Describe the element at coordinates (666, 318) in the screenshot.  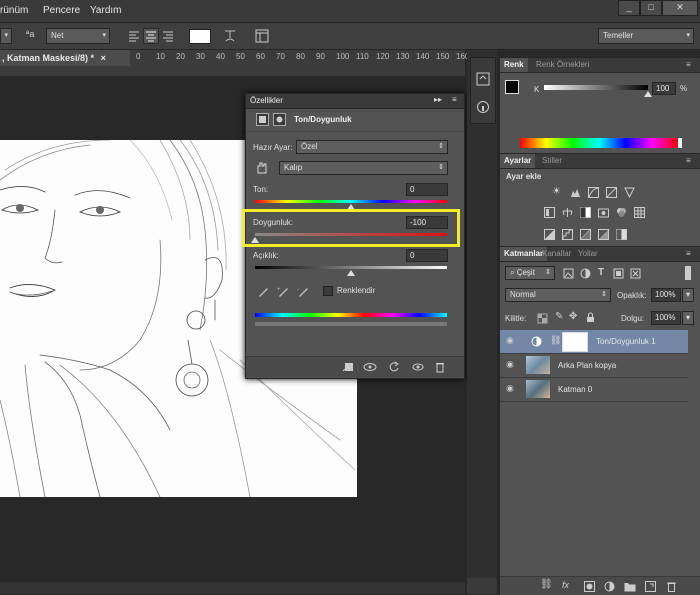
I see `fill-input: 100%` at that location.